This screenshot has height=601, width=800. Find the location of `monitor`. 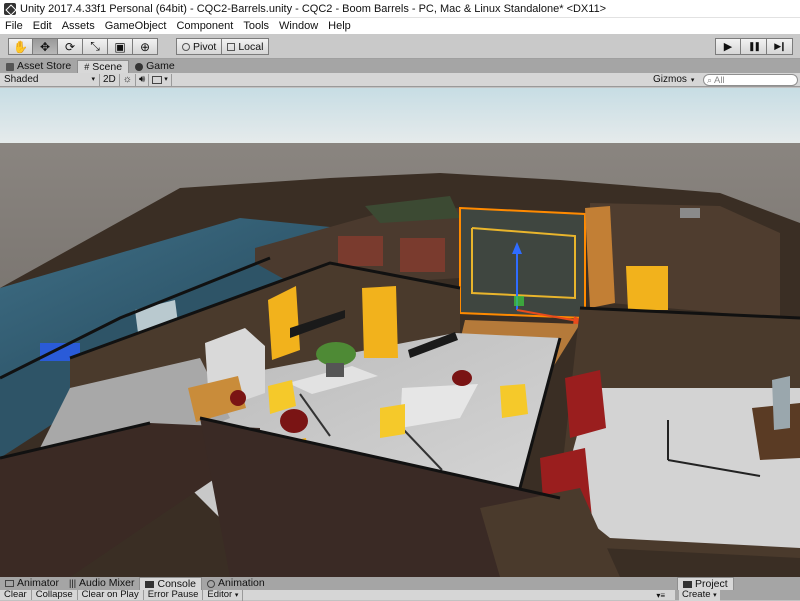

monitor is located at coordinates (781, 403).